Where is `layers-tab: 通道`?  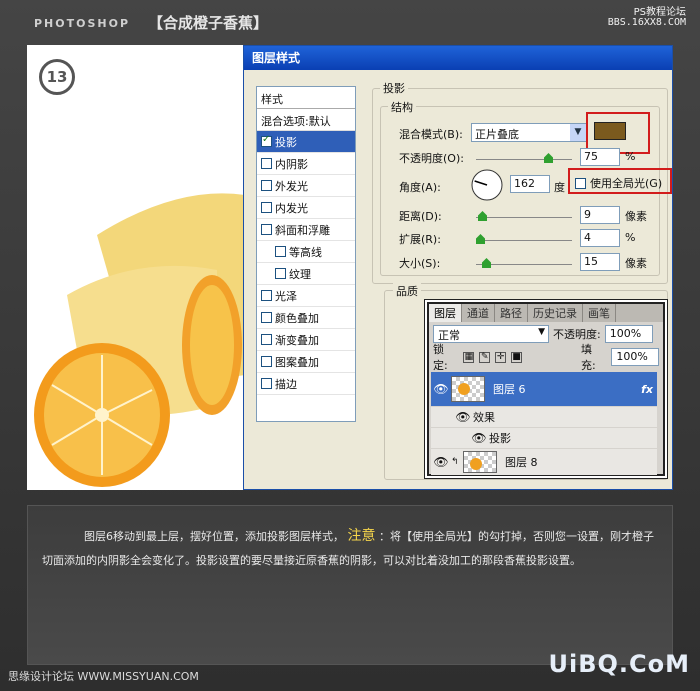 layers-tab: 通道 is located at coordinates (478, 313).